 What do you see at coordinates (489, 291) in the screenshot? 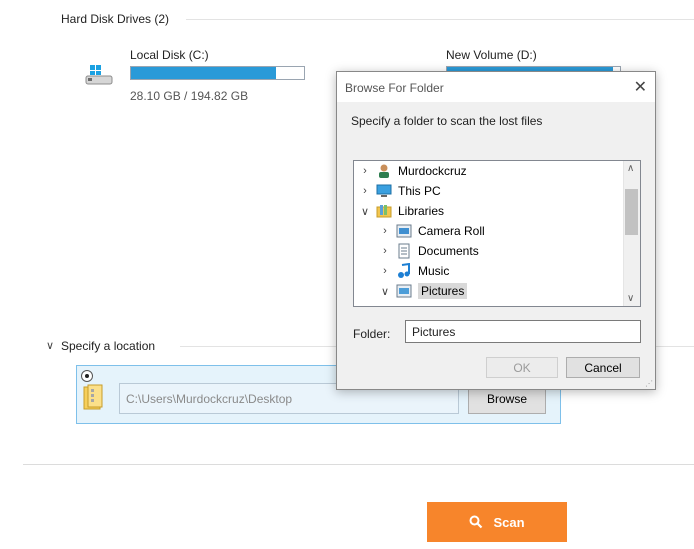
I see `tree-item: ∨ Pictures` at bounding box center [489, 291].